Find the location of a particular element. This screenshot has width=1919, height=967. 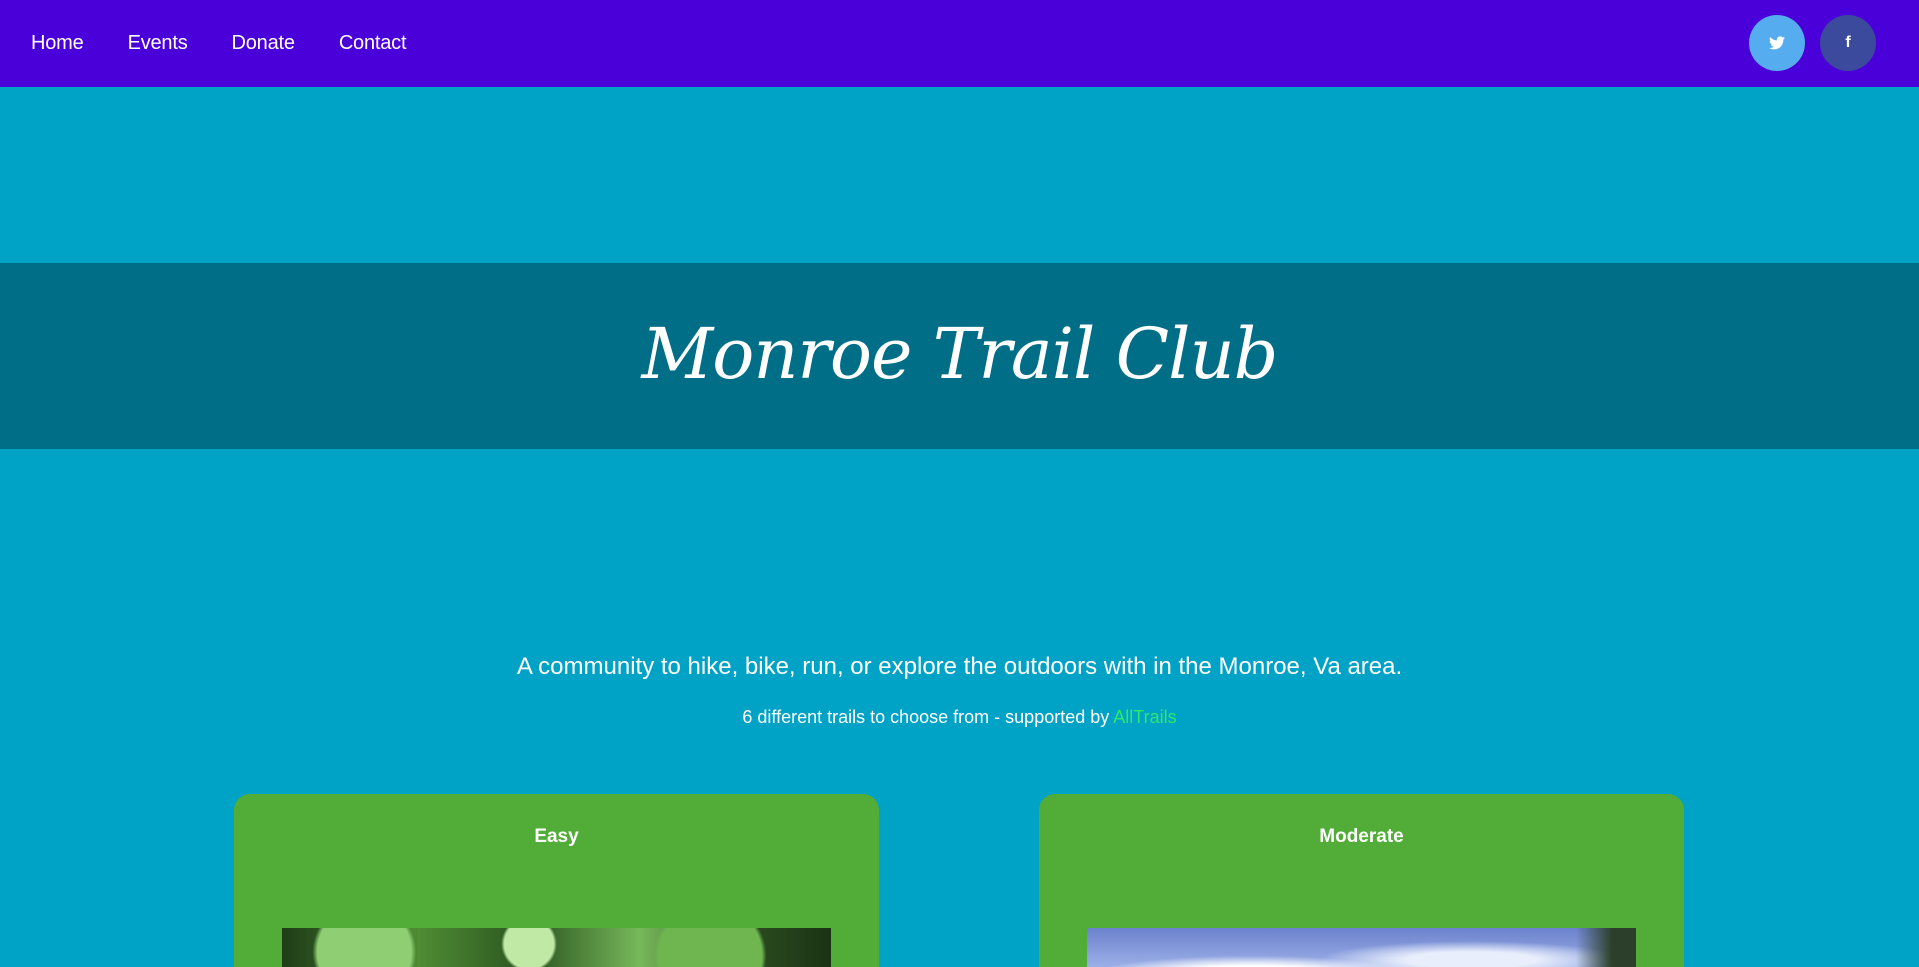

nav-donate-link: Donate is located at coordinates (263, 43).